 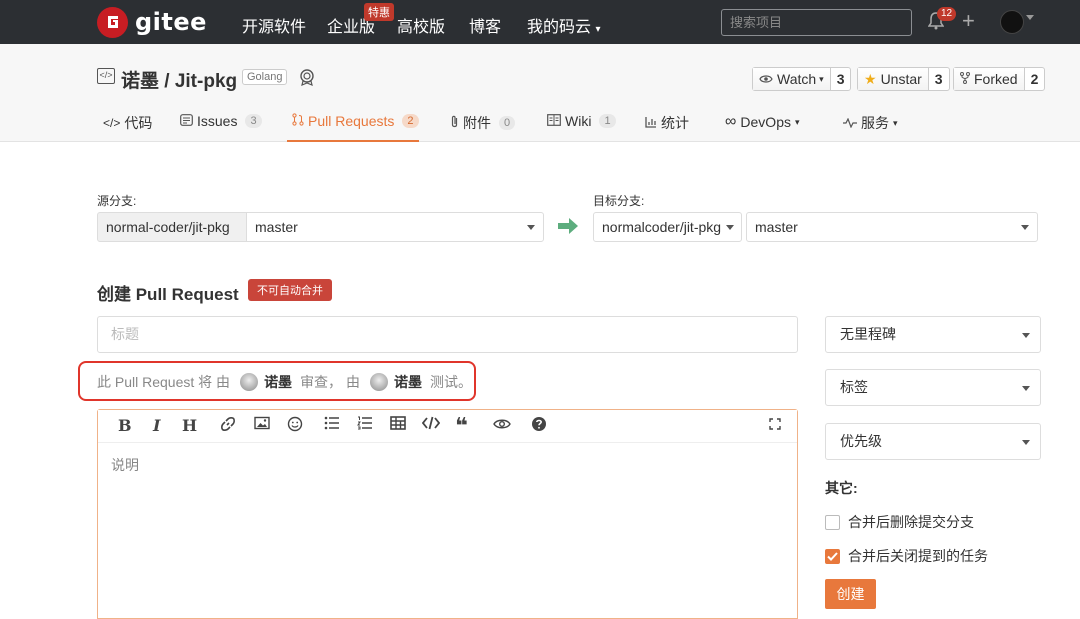 What do you see at coordinates (841, 488) in the screenshot?
I see `other-options-label: 其它:` at bounding box center [841, 488].